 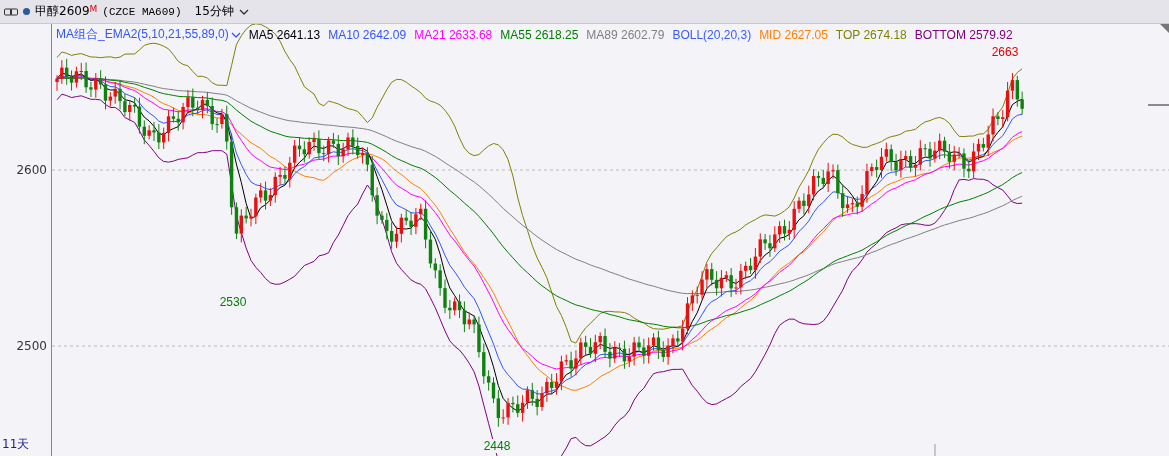 What do you see at coordinates (284, 34) in the screenshot?
I see `indicator-value: MA5 2641.13` at bounding box center [284, 34].